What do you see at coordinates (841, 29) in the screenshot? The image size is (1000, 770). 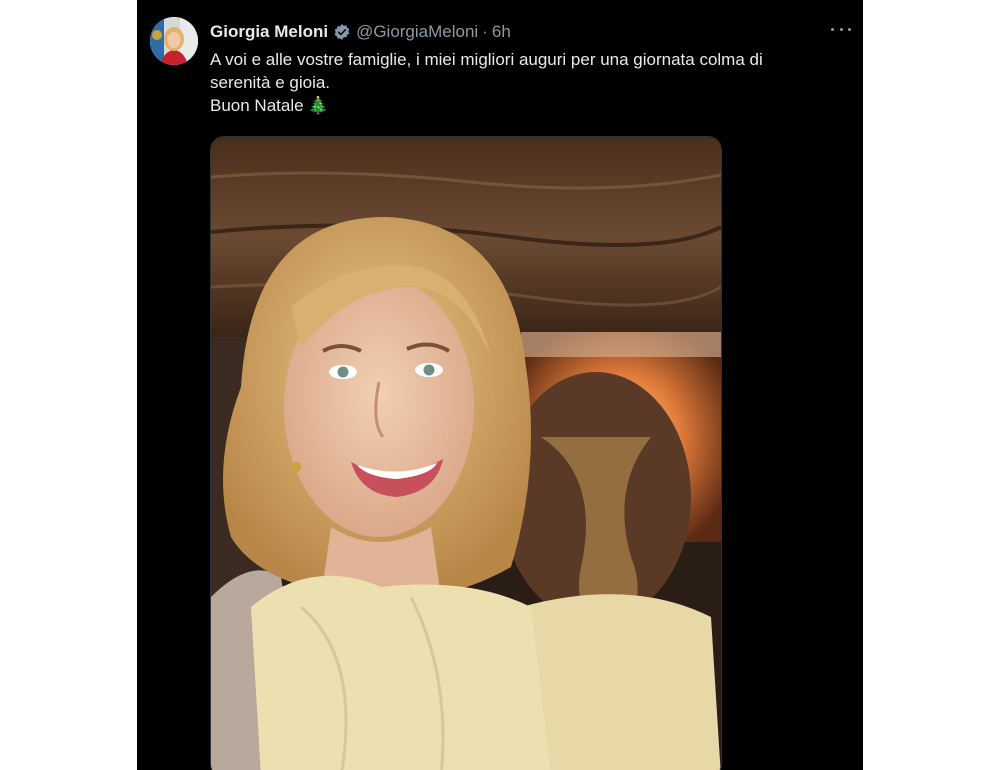 I see `more-options-icon` at bounding box center [841, 29].